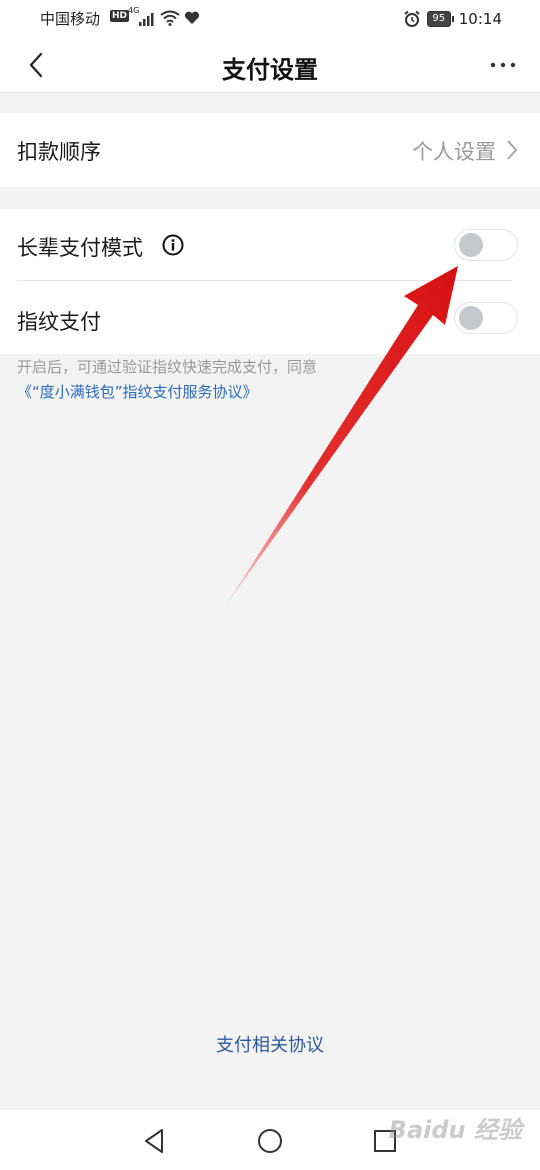  I want to click on heart-icon, so click(192, 17).